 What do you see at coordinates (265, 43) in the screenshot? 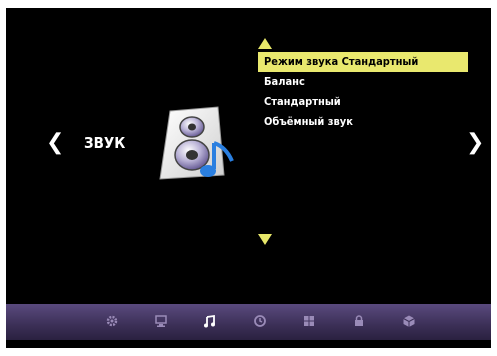
I see `scroll-up-arrow-icon` at bounding box center [265, 43].